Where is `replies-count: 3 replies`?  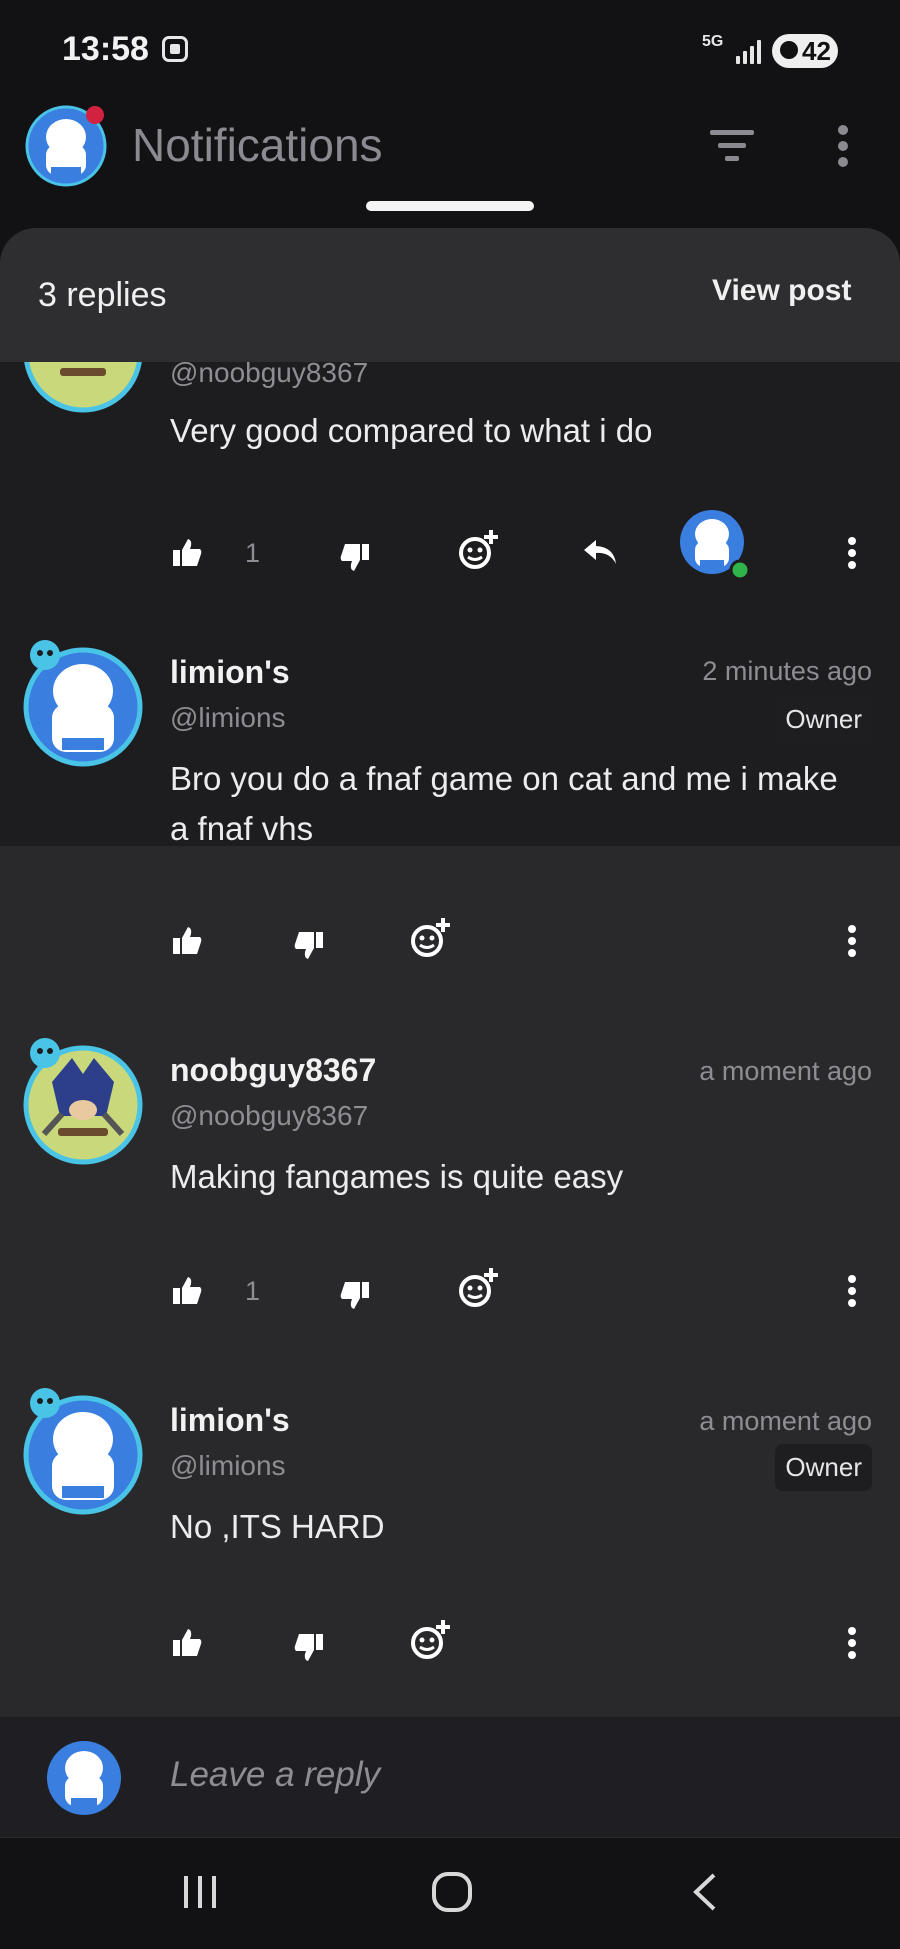 replies-count: 3 replies is located at coordinates (102, 295).